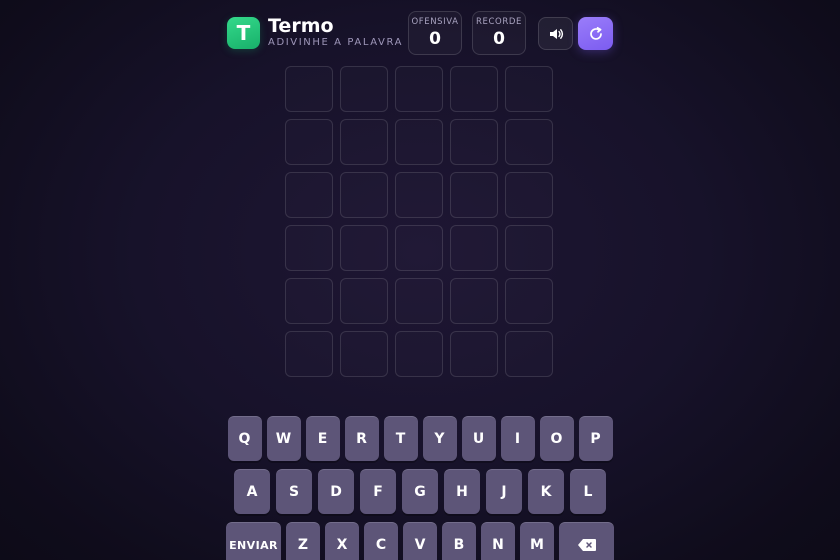 The image size is (840, 560). I want to click on key-r: R, so click(361, 438).